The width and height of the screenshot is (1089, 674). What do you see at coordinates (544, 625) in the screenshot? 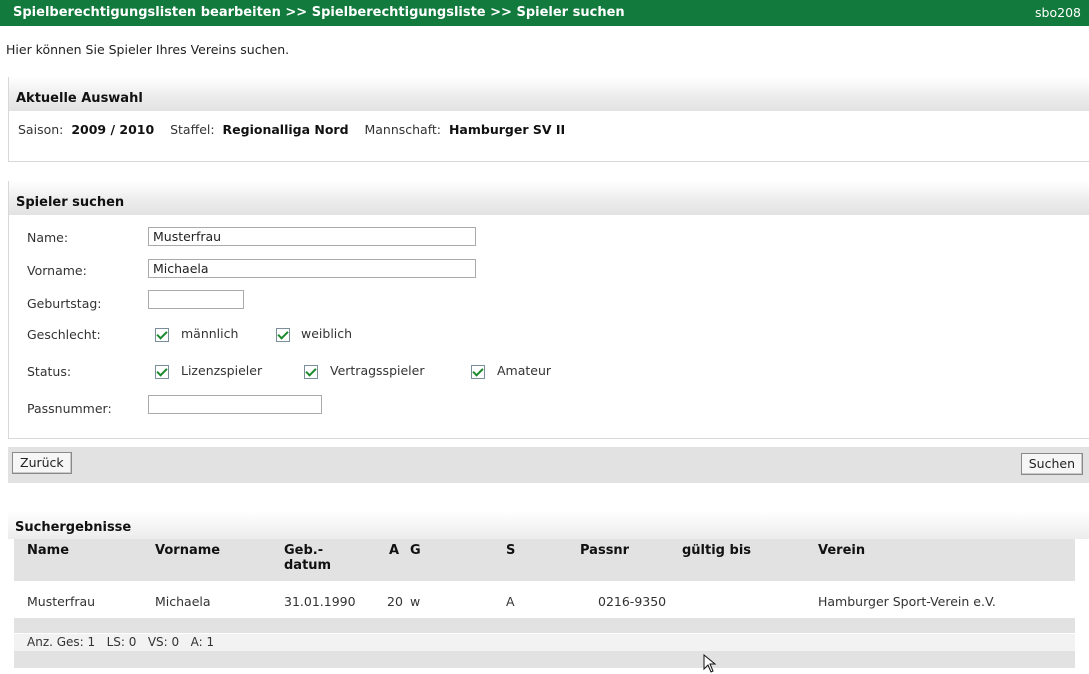
I see `results-divider` at bounding box center [544, 625].